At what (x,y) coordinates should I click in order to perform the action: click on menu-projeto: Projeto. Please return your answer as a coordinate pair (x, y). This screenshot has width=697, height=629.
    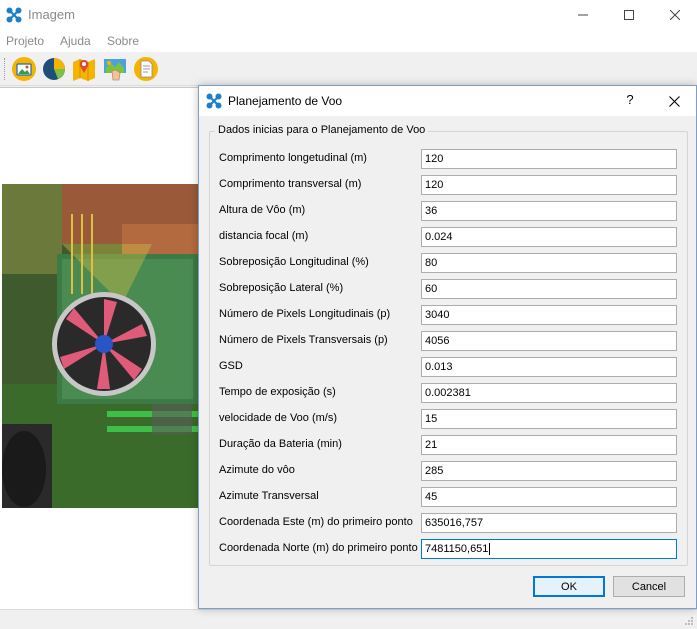
    Looking at the image, I should click on (25, 41).